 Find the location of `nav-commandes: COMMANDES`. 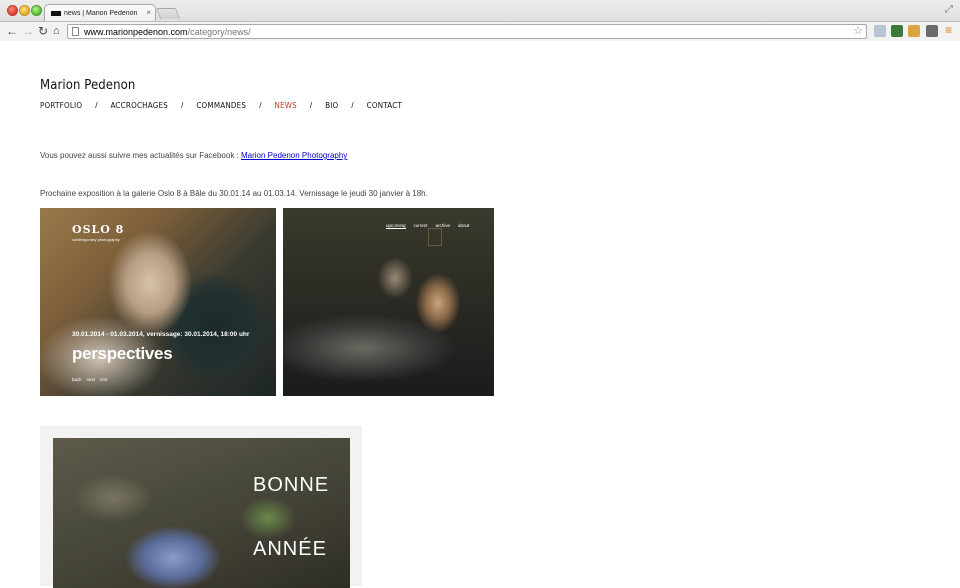

nav-commandes: COMMANDES is located at coordinates (221, 105).